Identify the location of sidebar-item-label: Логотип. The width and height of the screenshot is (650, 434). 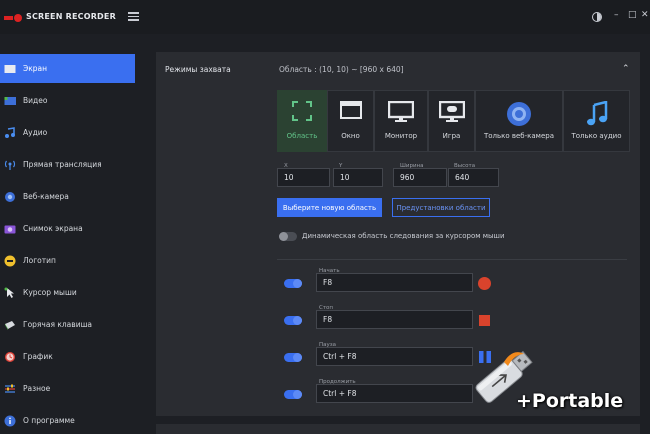
(39, 260).